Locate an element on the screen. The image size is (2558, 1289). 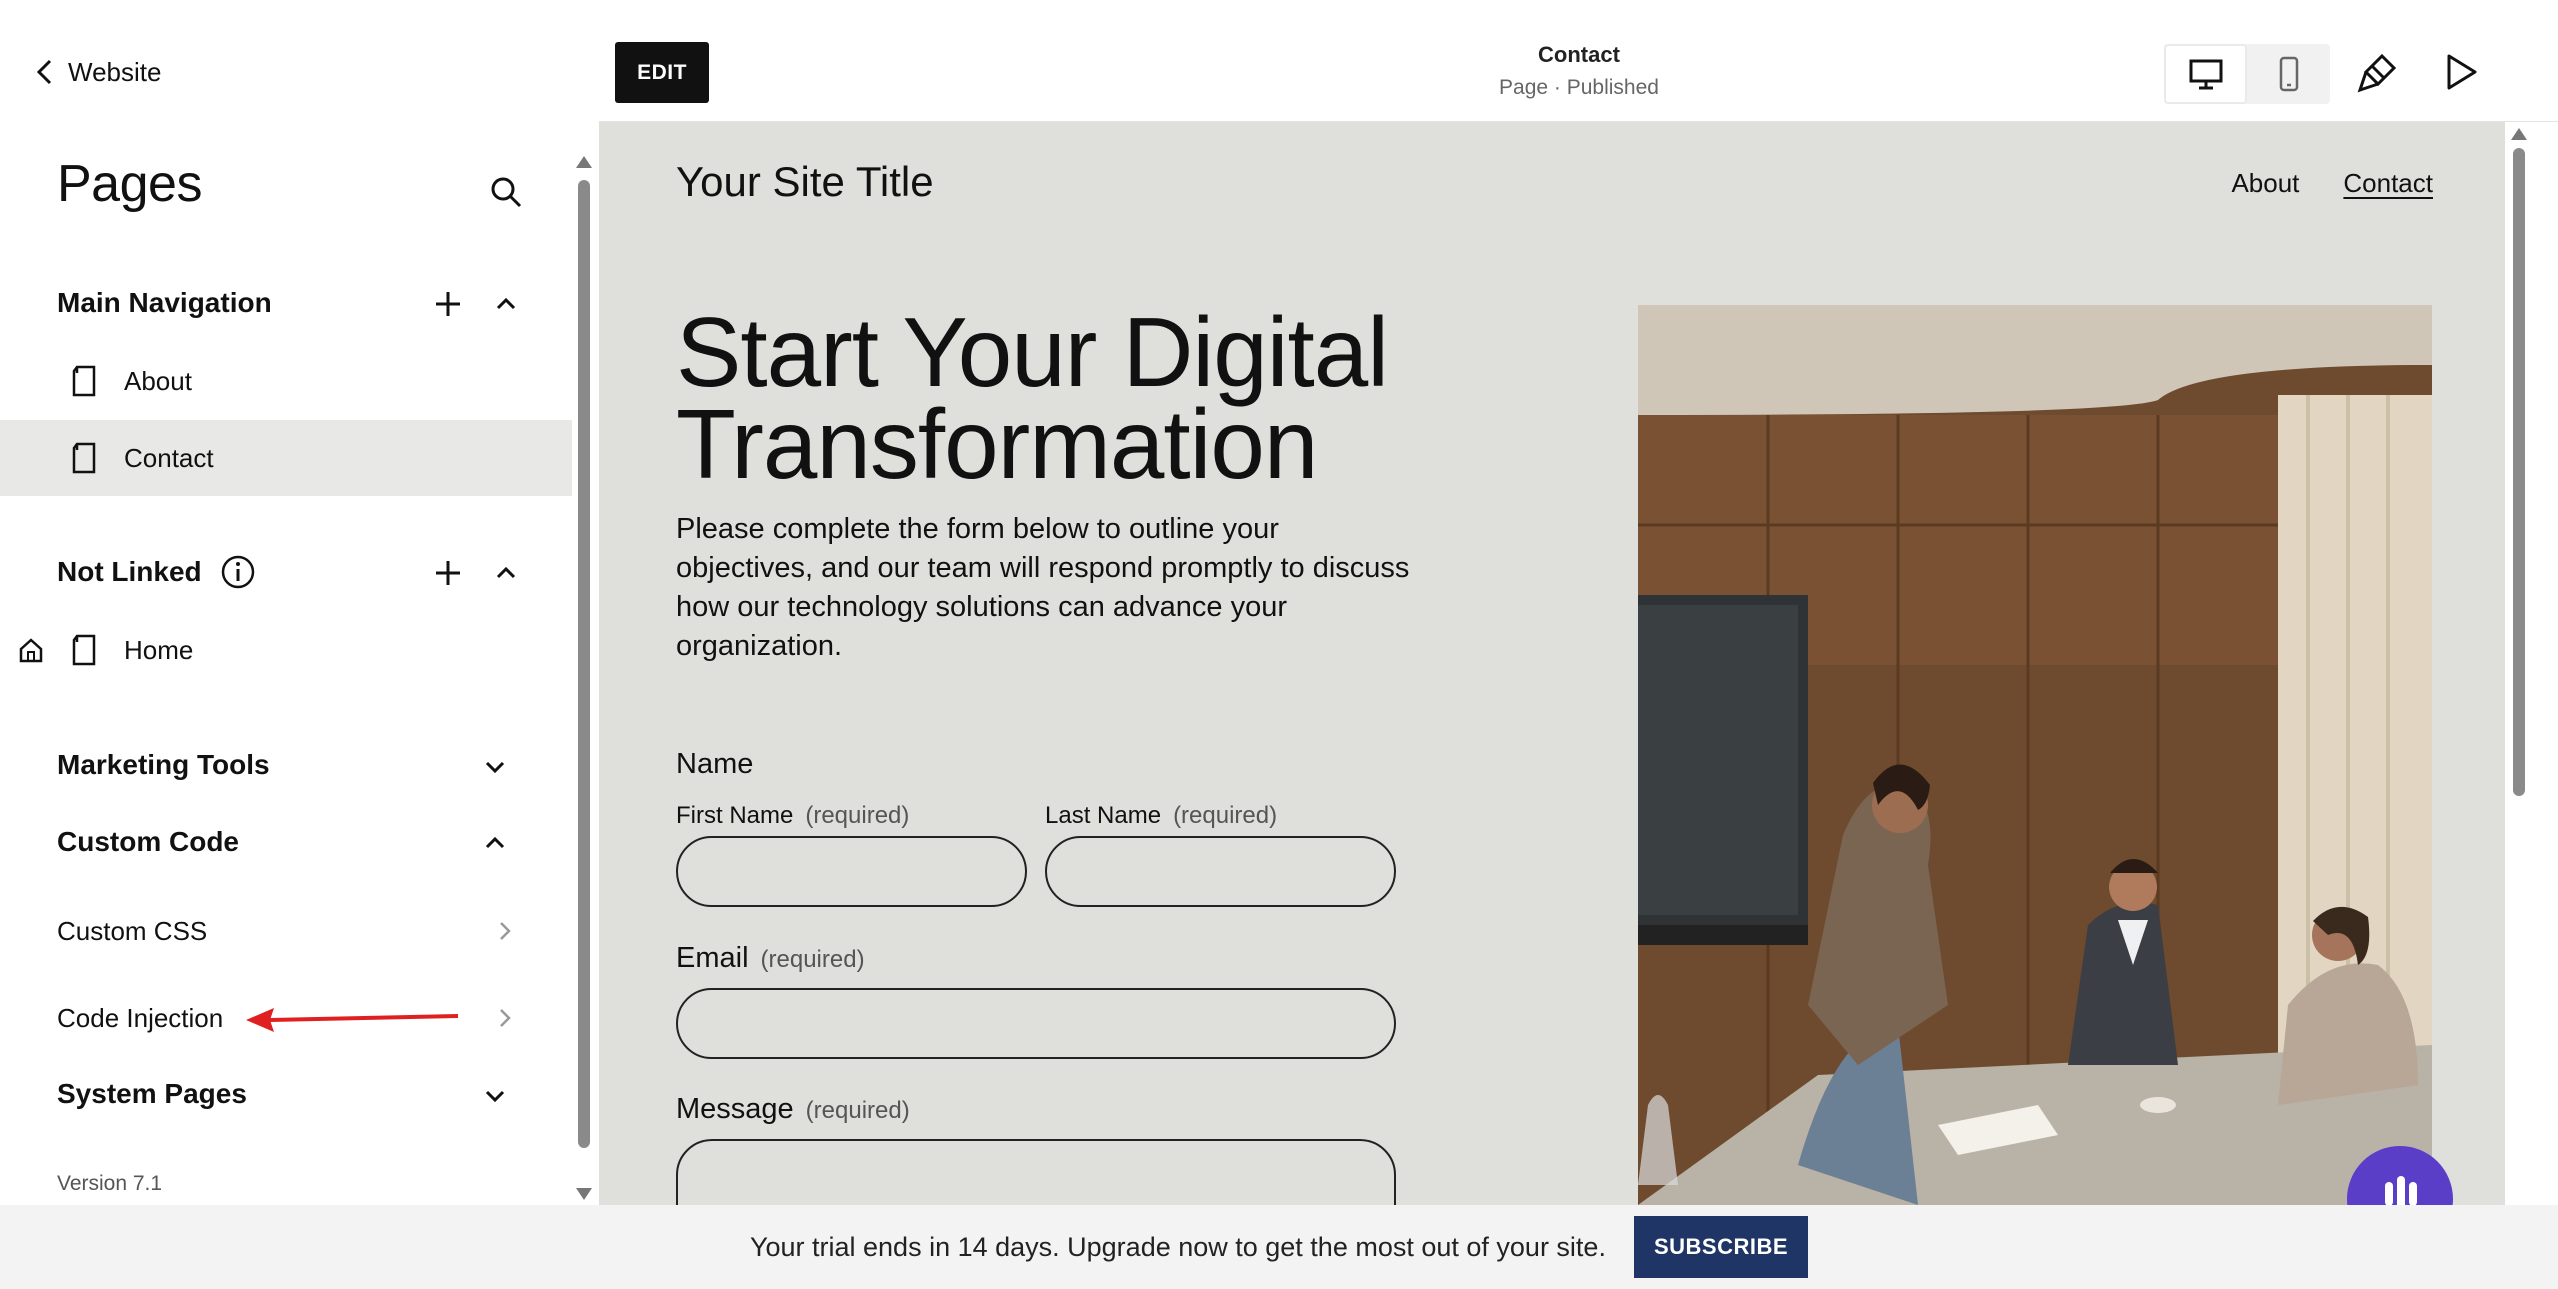
site-nav-about: About is located at coordinates (2265, 183).